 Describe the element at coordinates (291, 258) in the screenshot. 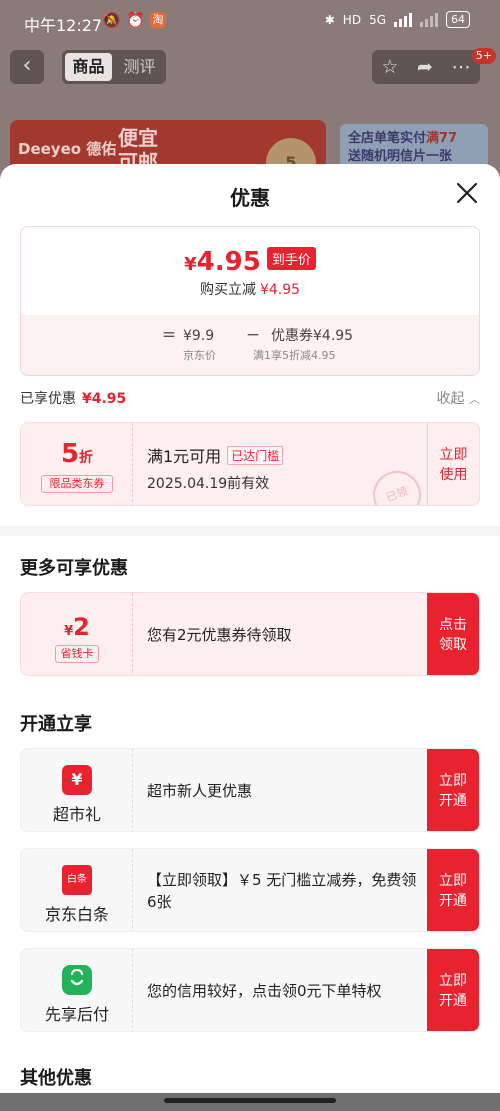

I see `final-price-tag: 到手价` at that location.